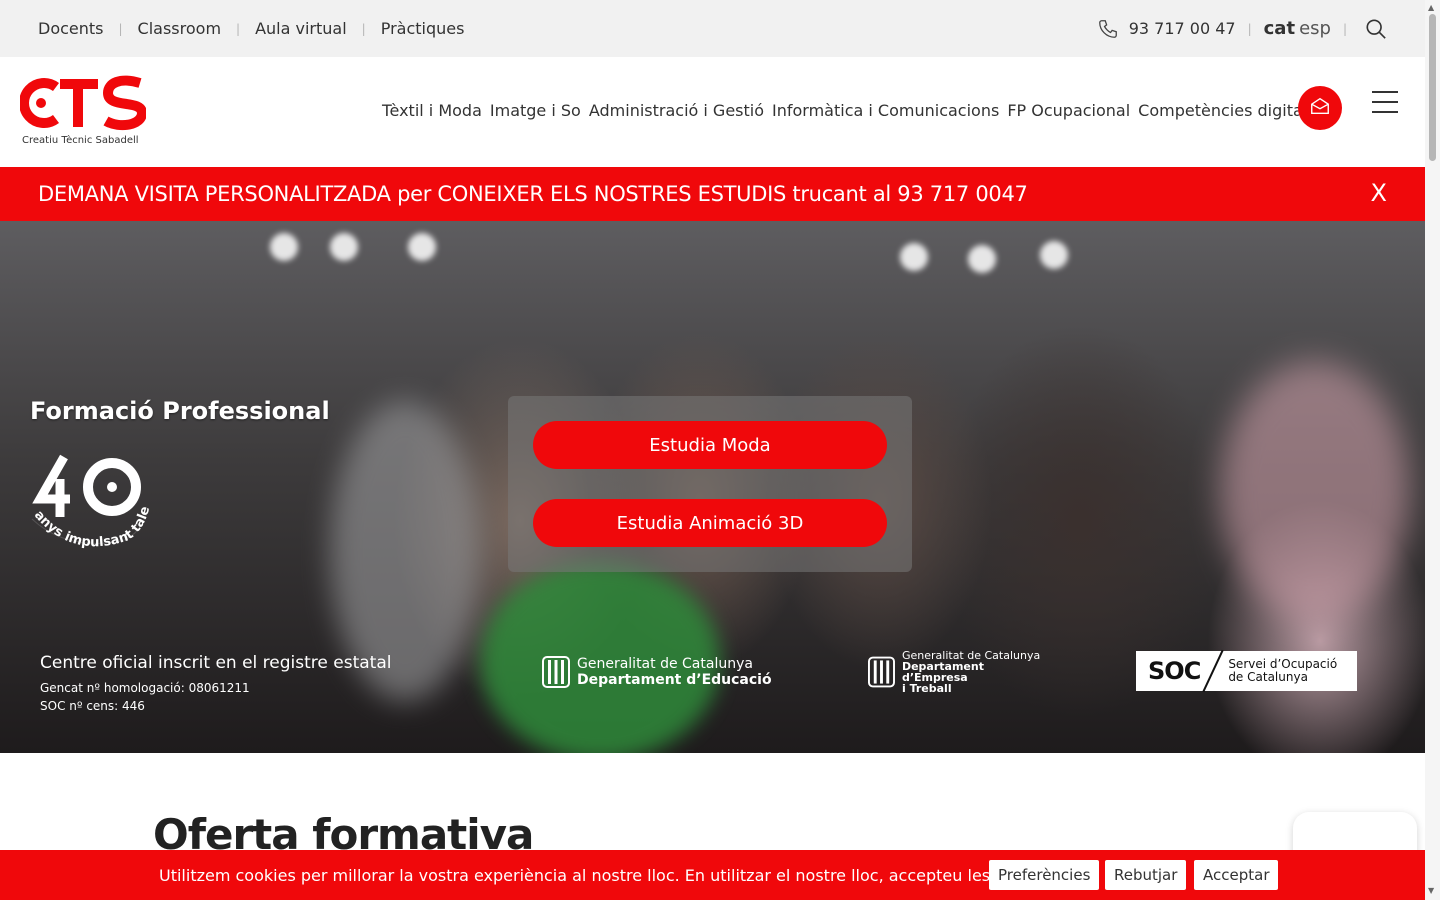  I want to click on nav-fp-ocupacional: FP Ocupacional, so click(1068, 110).